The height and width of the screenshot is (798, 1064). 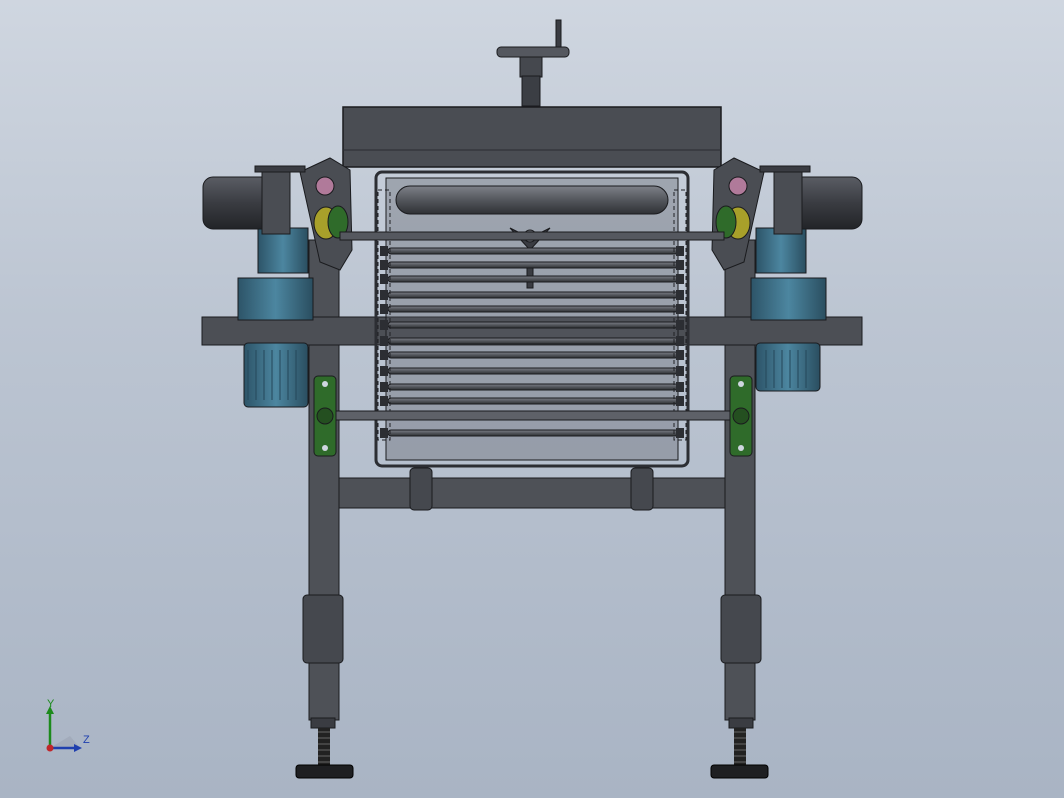 I want to click on right-foot, so click(x=739, y=771).